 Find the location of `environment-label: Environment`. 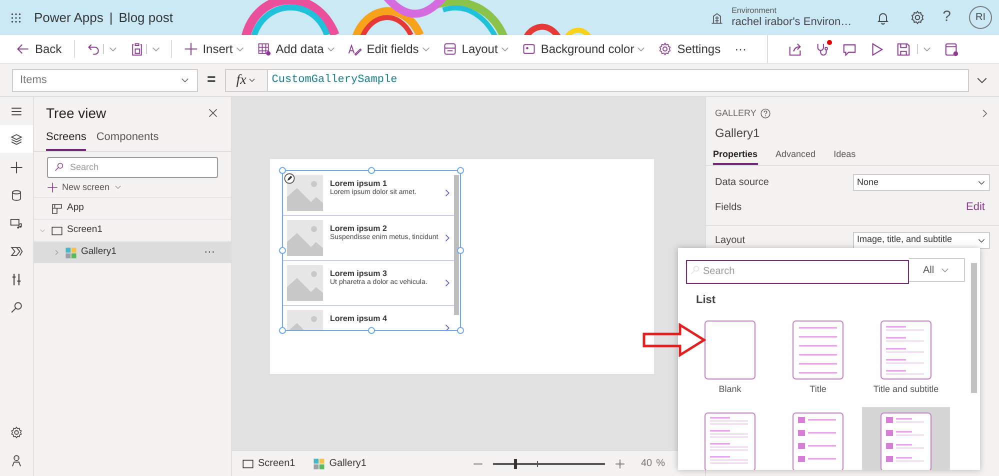

environment-label: Environment is located at coordinates (755, 11).